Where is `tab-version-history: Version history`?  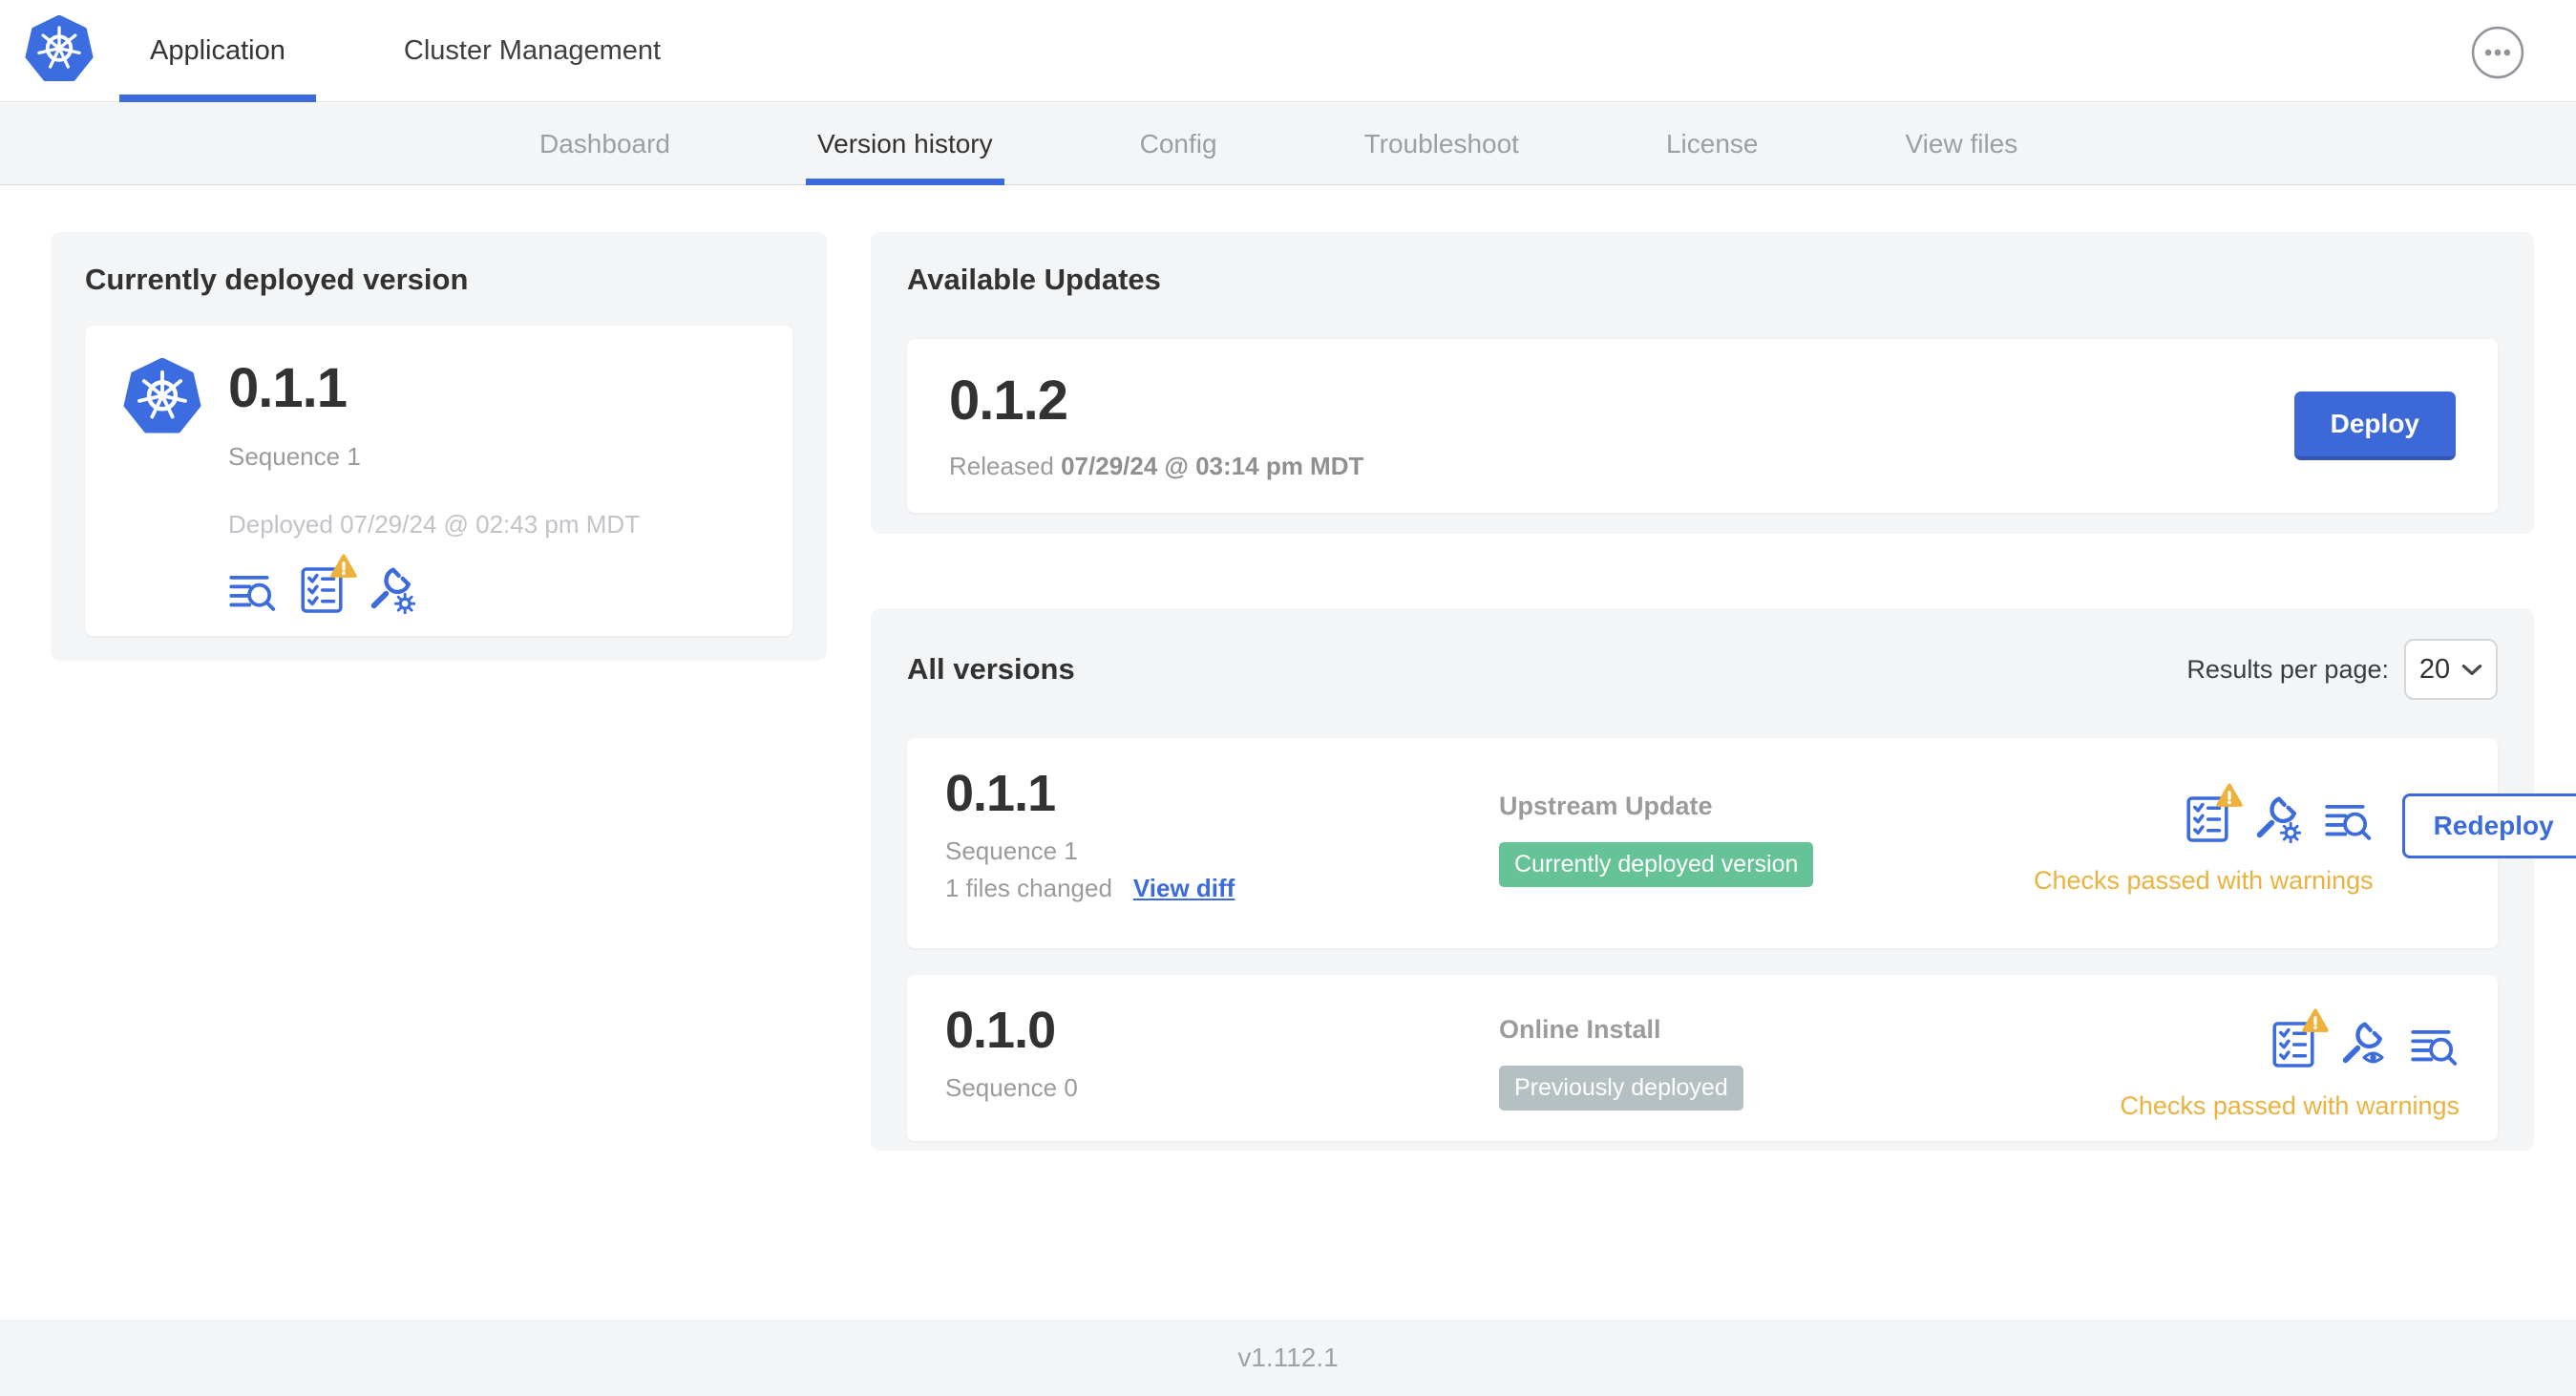
tab-version-history: Version history is located at coordinates (904, 144).